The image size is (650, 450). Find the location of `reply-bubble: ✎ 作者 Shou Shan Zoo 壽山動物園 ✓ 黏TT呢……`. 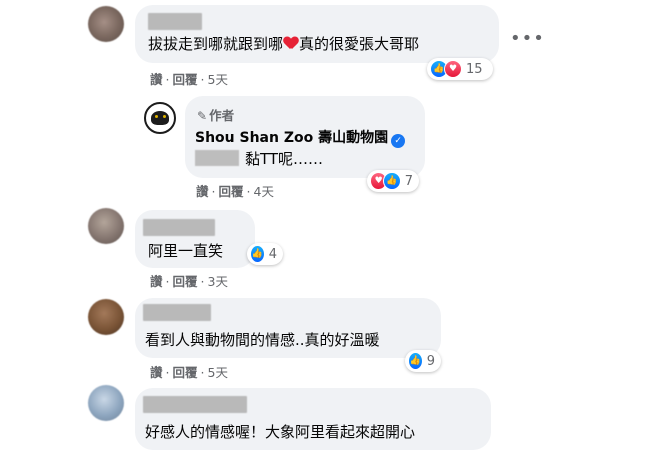

reply-bubble: ✎ 作者 Shou Shan Zoo 壽山動物園 ✓ 黏TT呢…… is located at coordinates (305, 137).